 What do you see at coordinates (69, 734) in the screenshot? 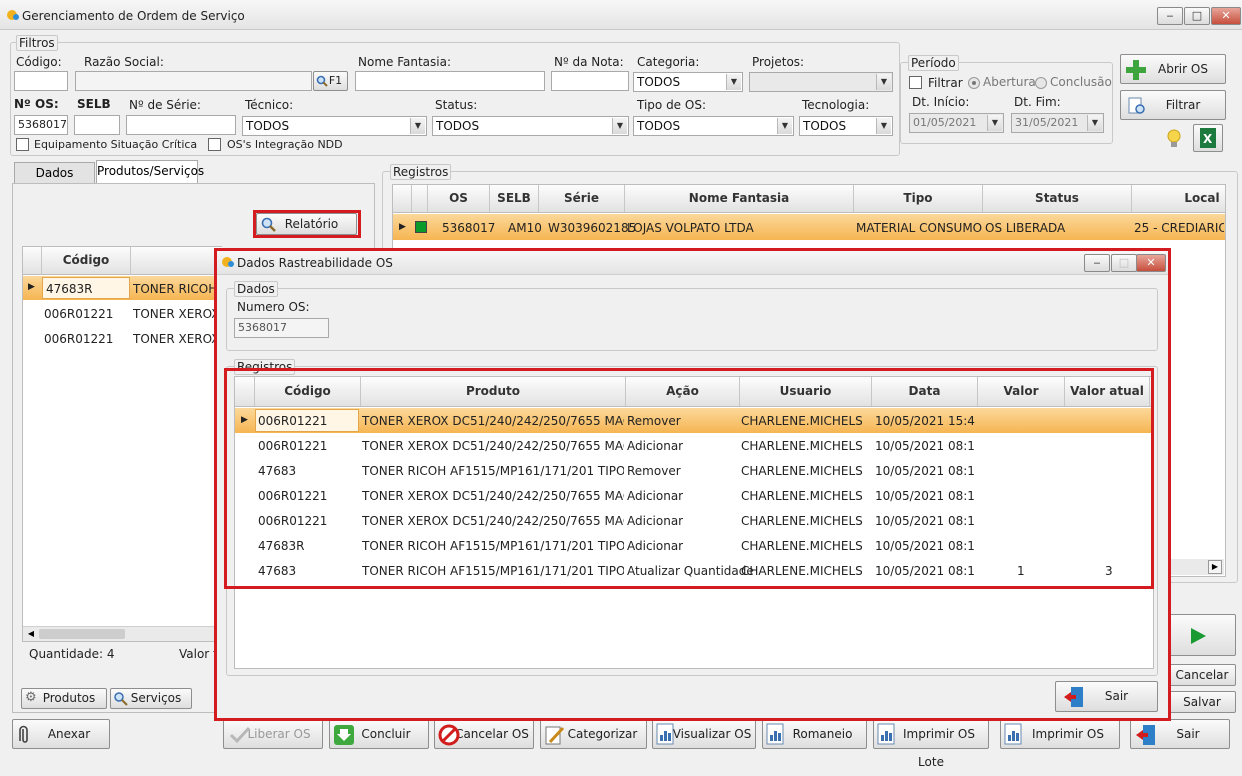
I see `anexar-label: Anexar` at bounding box center [69, 734].